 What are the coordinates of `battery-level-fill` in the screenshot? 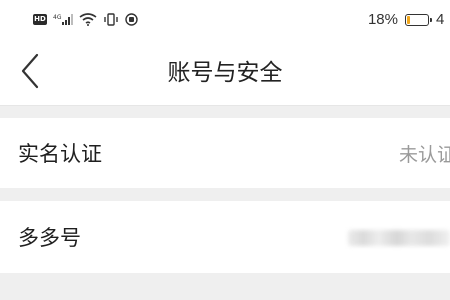 It's located at (408, 19).